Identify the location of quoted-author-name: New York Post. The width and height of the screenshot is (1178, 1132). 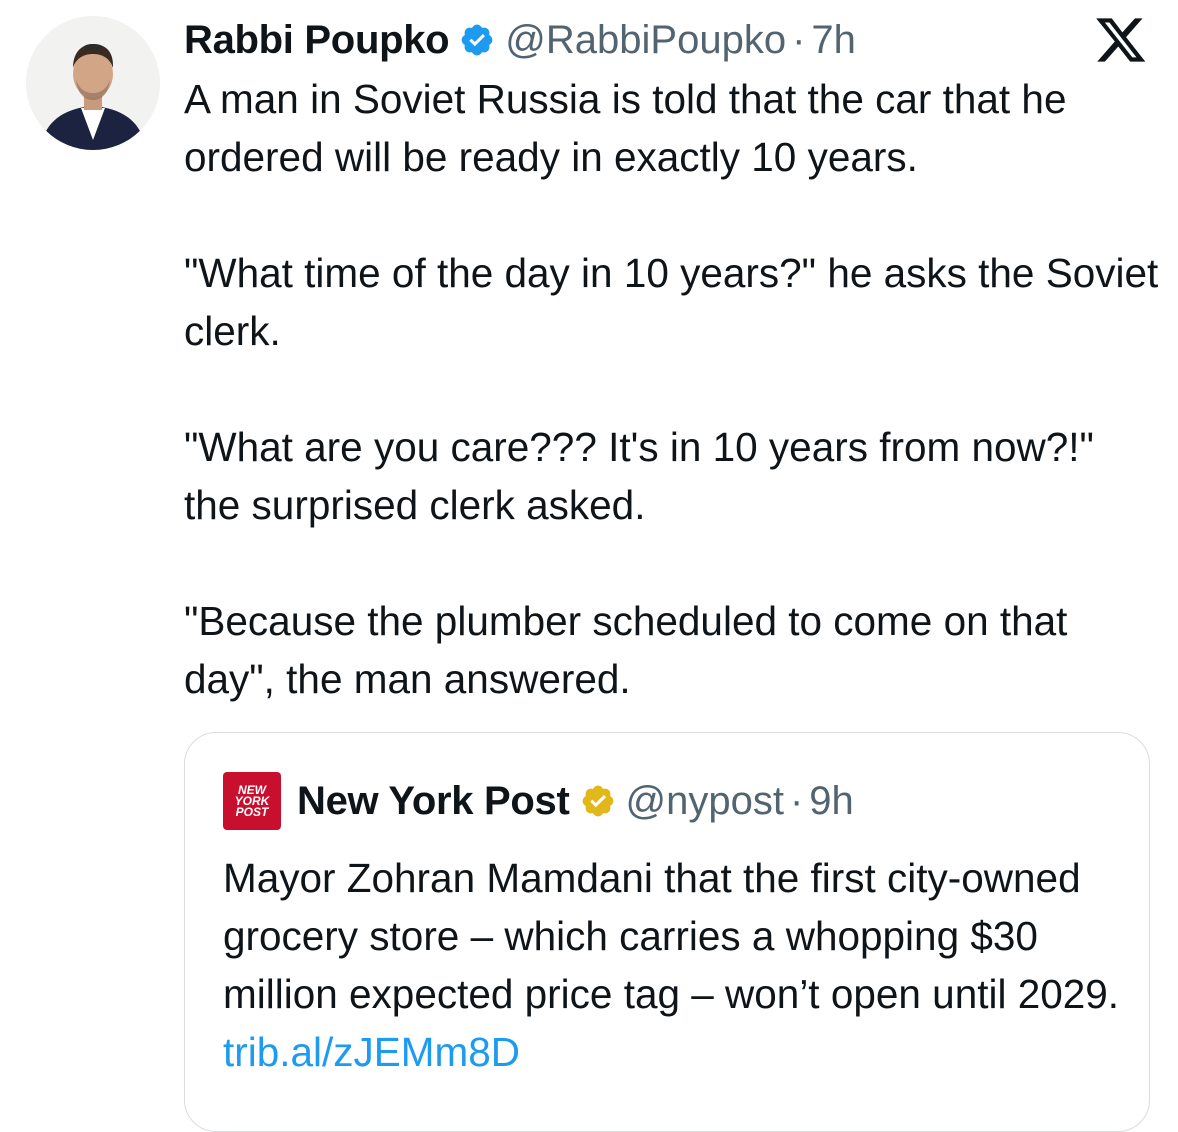
(433, 801).